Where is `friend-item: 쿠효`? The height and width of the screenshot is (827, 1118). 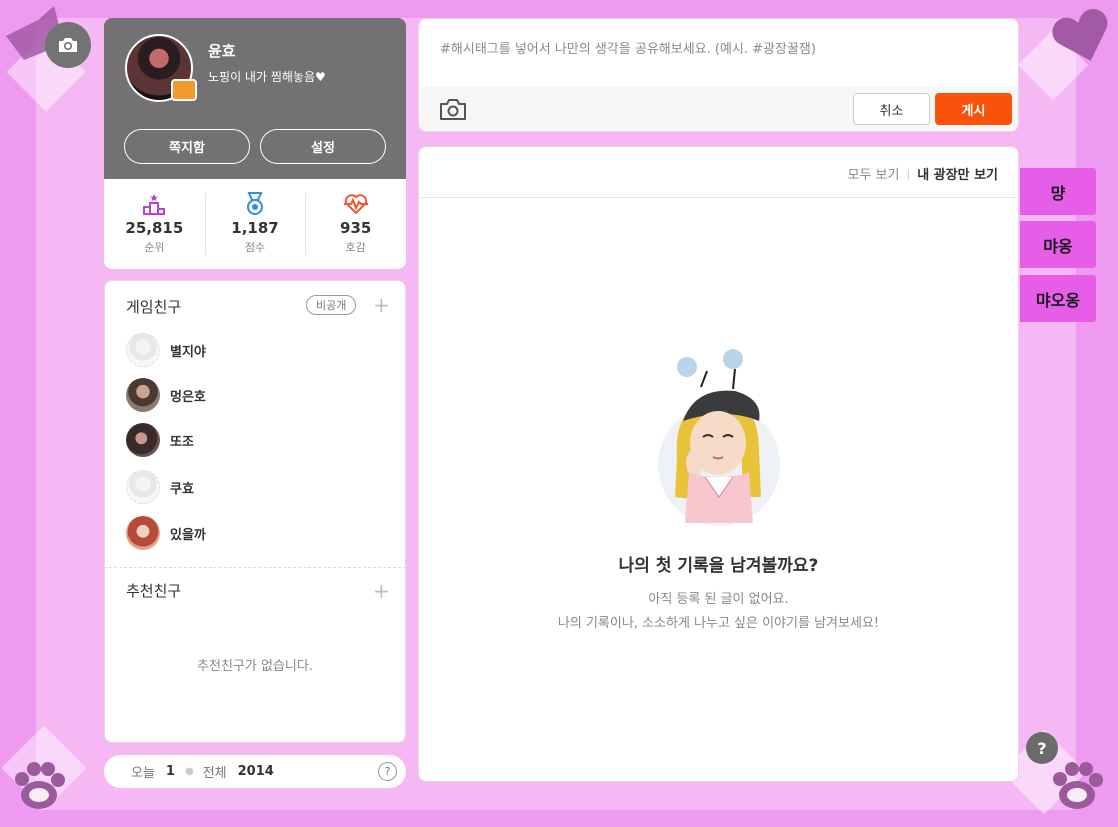 friend-item: 쿠효 is located at coordinates (160, 487).